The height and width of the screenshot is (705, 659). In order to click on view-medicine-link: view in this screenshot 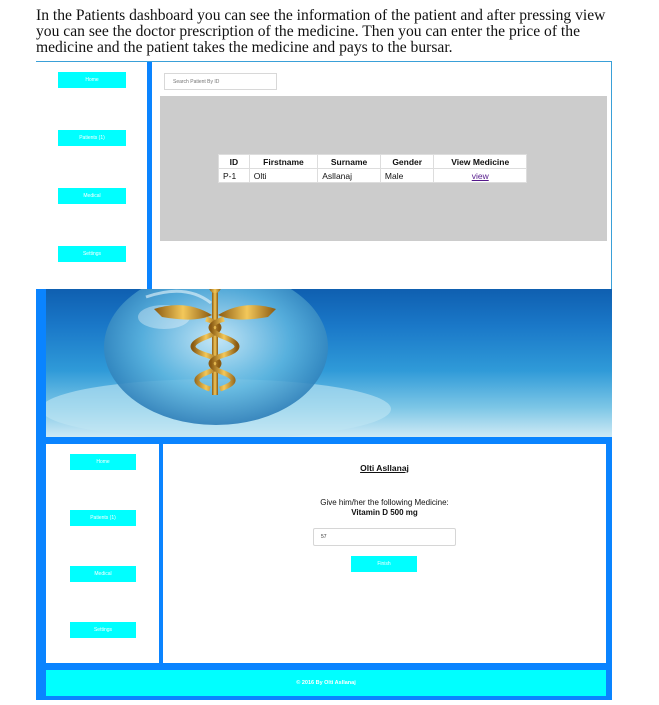, I will do `click(480, 176)`.